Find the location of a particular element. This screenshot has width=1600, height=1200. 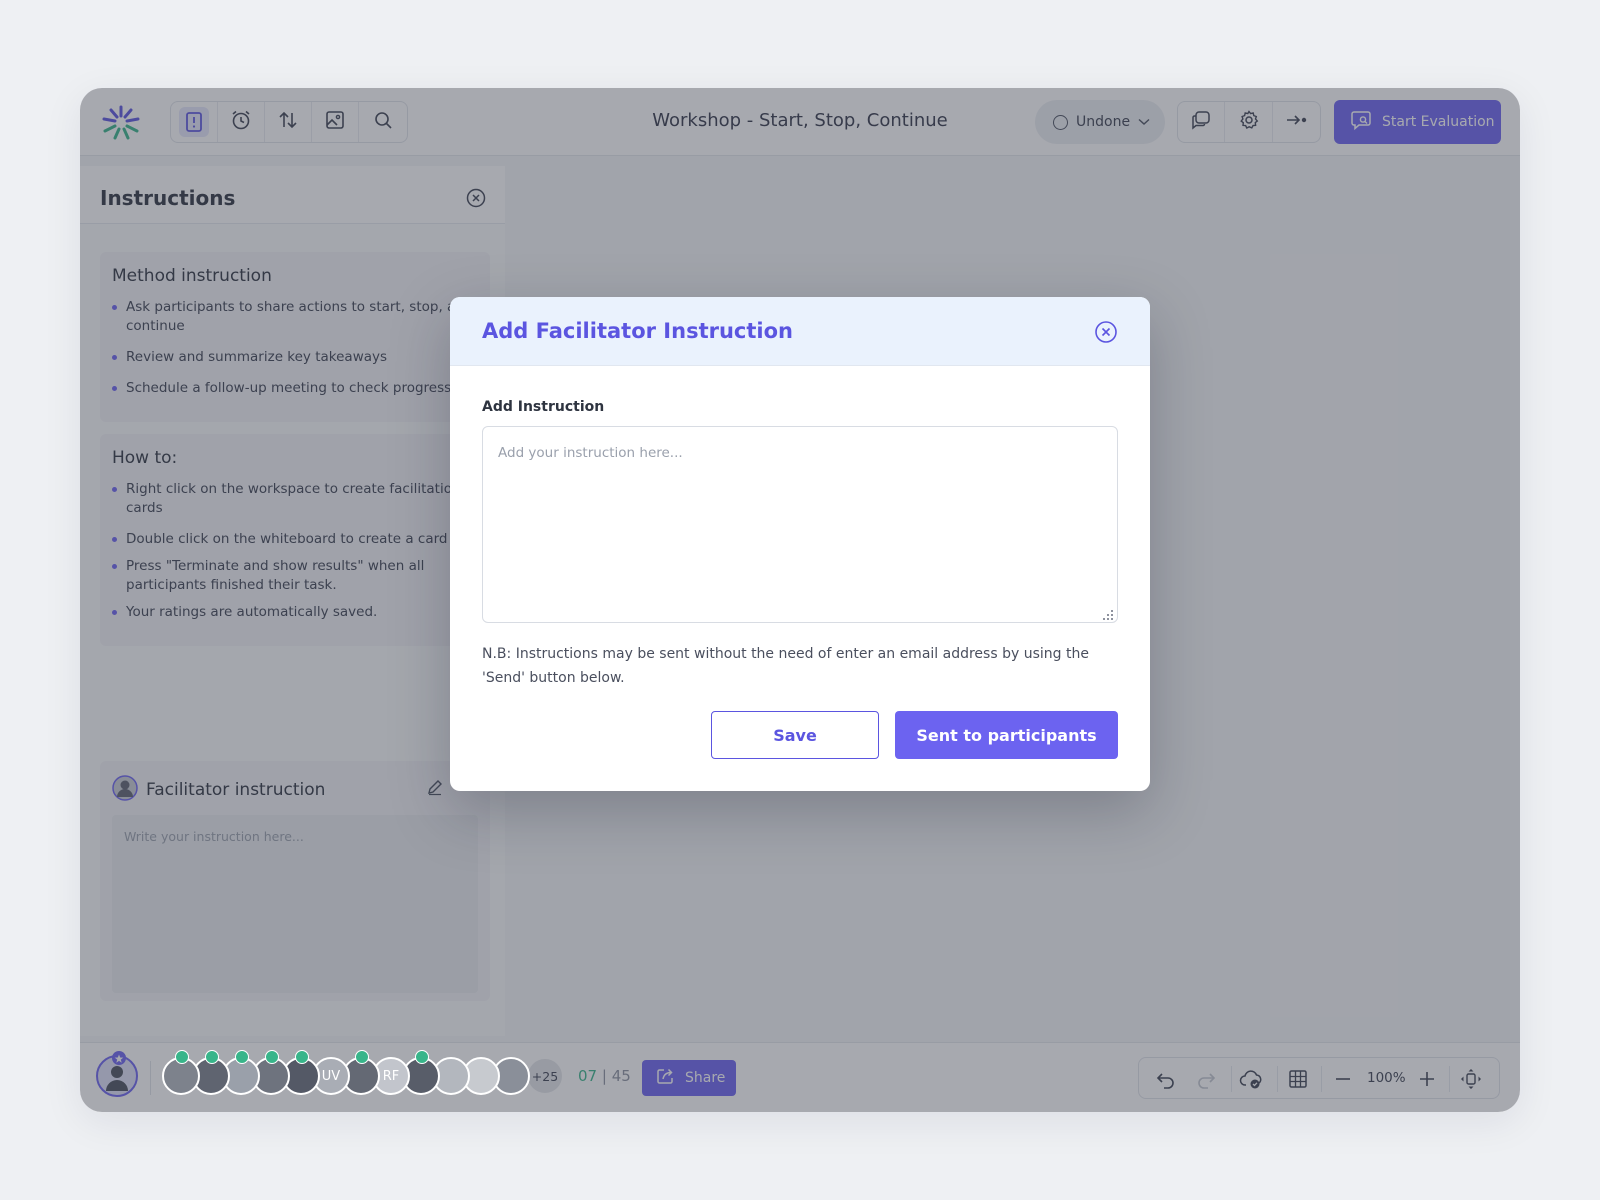

send-to-participants-button: Sent to participants is located at coordinates (1006, 735).